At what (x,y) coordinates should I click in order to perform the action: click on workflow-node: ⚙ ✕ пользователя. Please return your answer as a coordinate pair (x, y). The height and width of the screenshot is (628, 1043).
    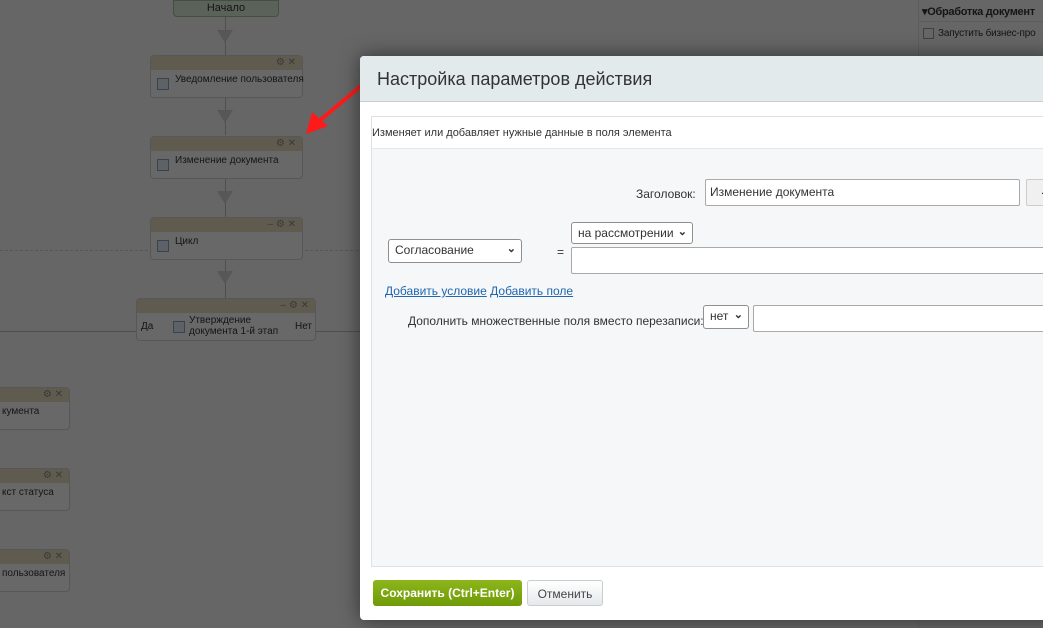
    Looking at the image, I should click on (35, 570).